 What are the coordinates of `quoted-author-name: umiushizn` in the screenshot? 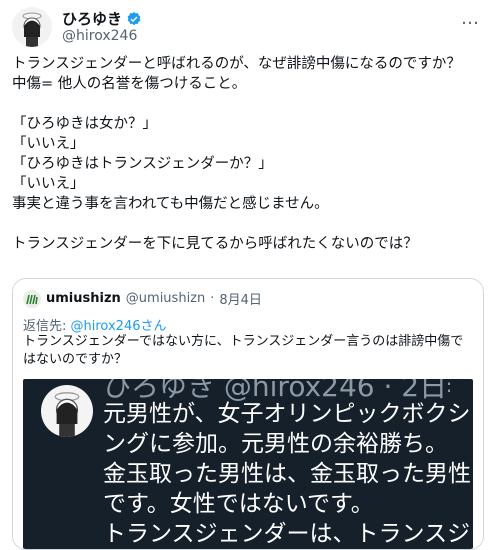 It's located at (83, 298).